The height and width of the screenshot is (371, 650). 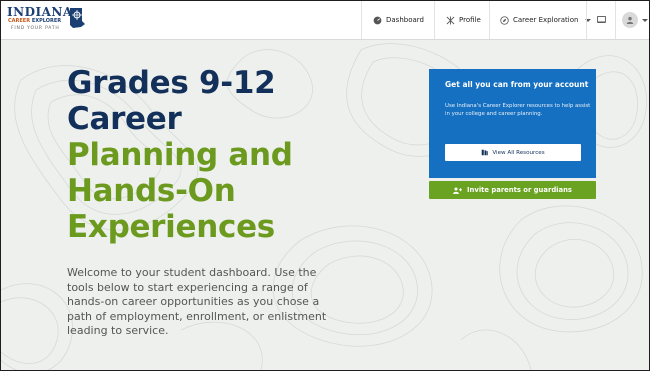 I want to click on view-all-resources-label: View All Resources, so click(x=518, y=152).